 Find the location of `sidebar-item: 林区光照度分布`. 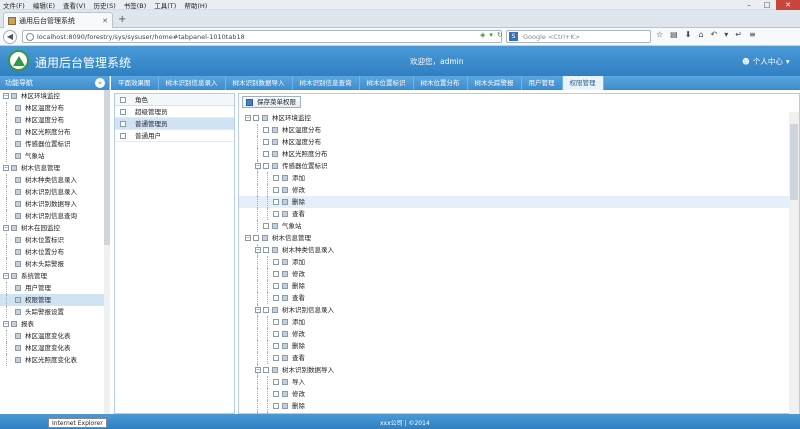

sidebar-item: 林区光照度分布 is located at coordinates (54, 132).